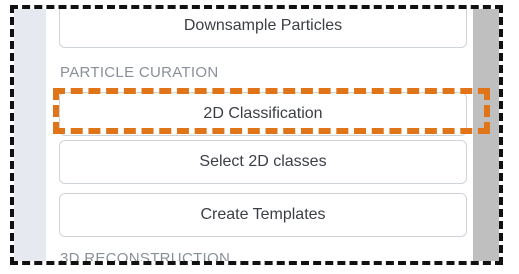  I want to click on create-templates-button: Create Templates, so click(263, 215).